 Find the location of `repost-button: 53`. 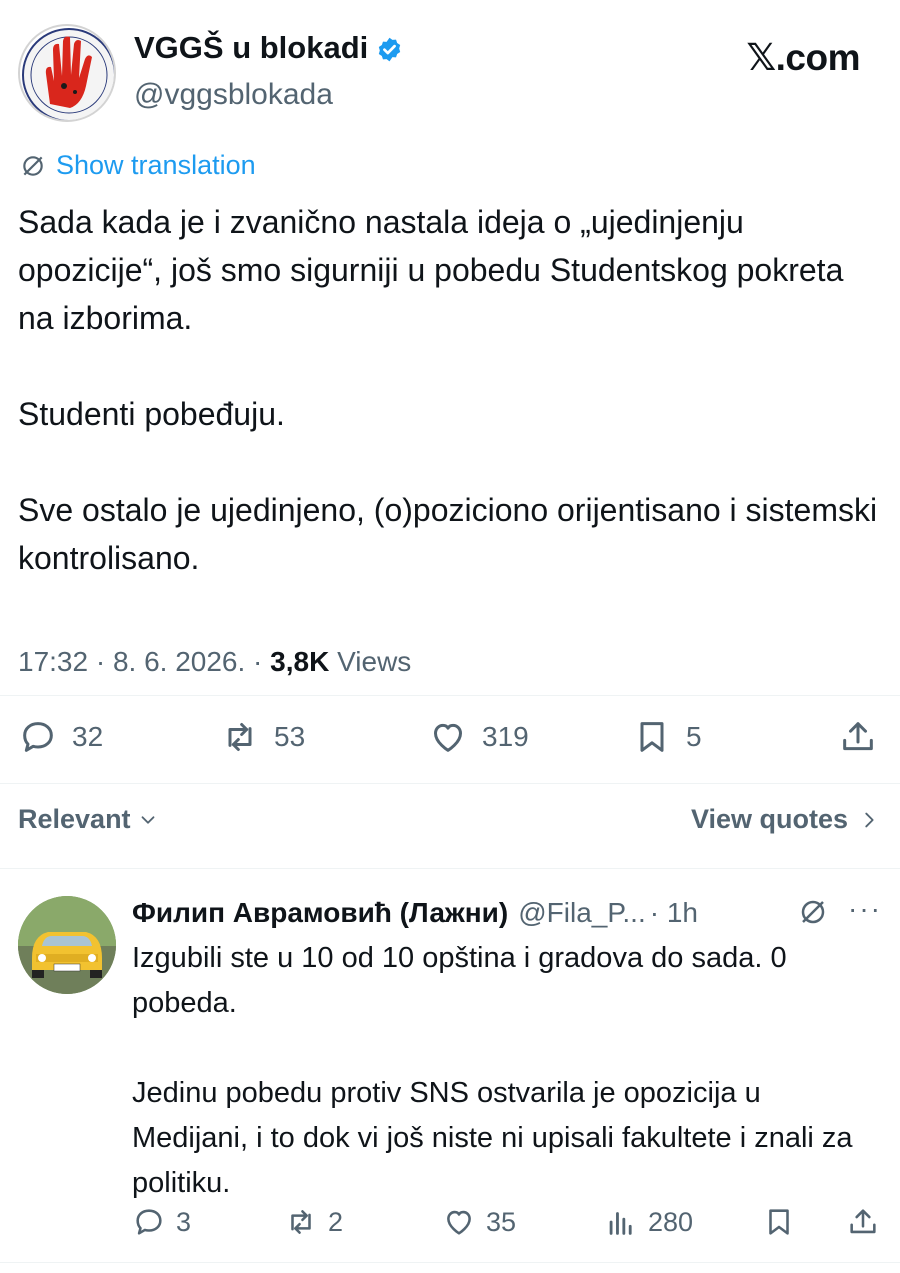

repost-button: 53 is located at coordinates (262, 737).